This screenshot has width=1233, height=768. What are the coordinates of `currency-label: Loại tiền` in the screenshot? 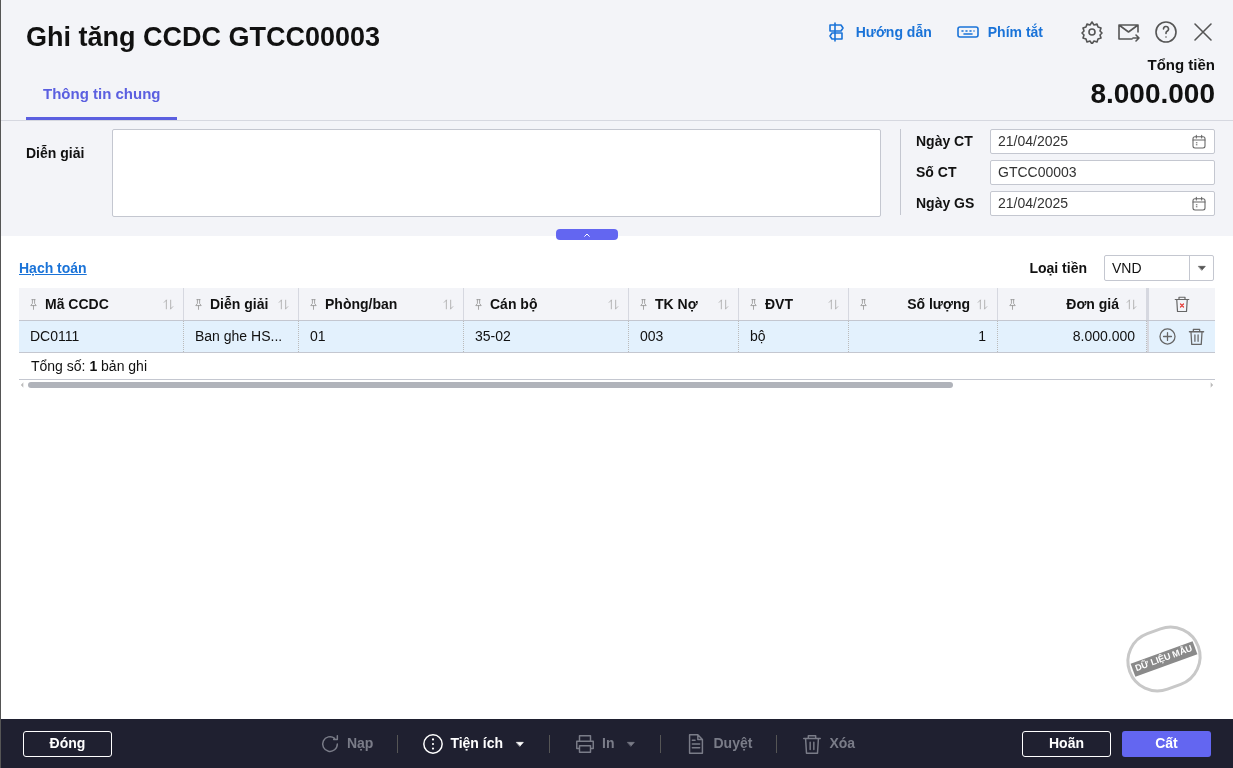 It's located at (1058, 268).